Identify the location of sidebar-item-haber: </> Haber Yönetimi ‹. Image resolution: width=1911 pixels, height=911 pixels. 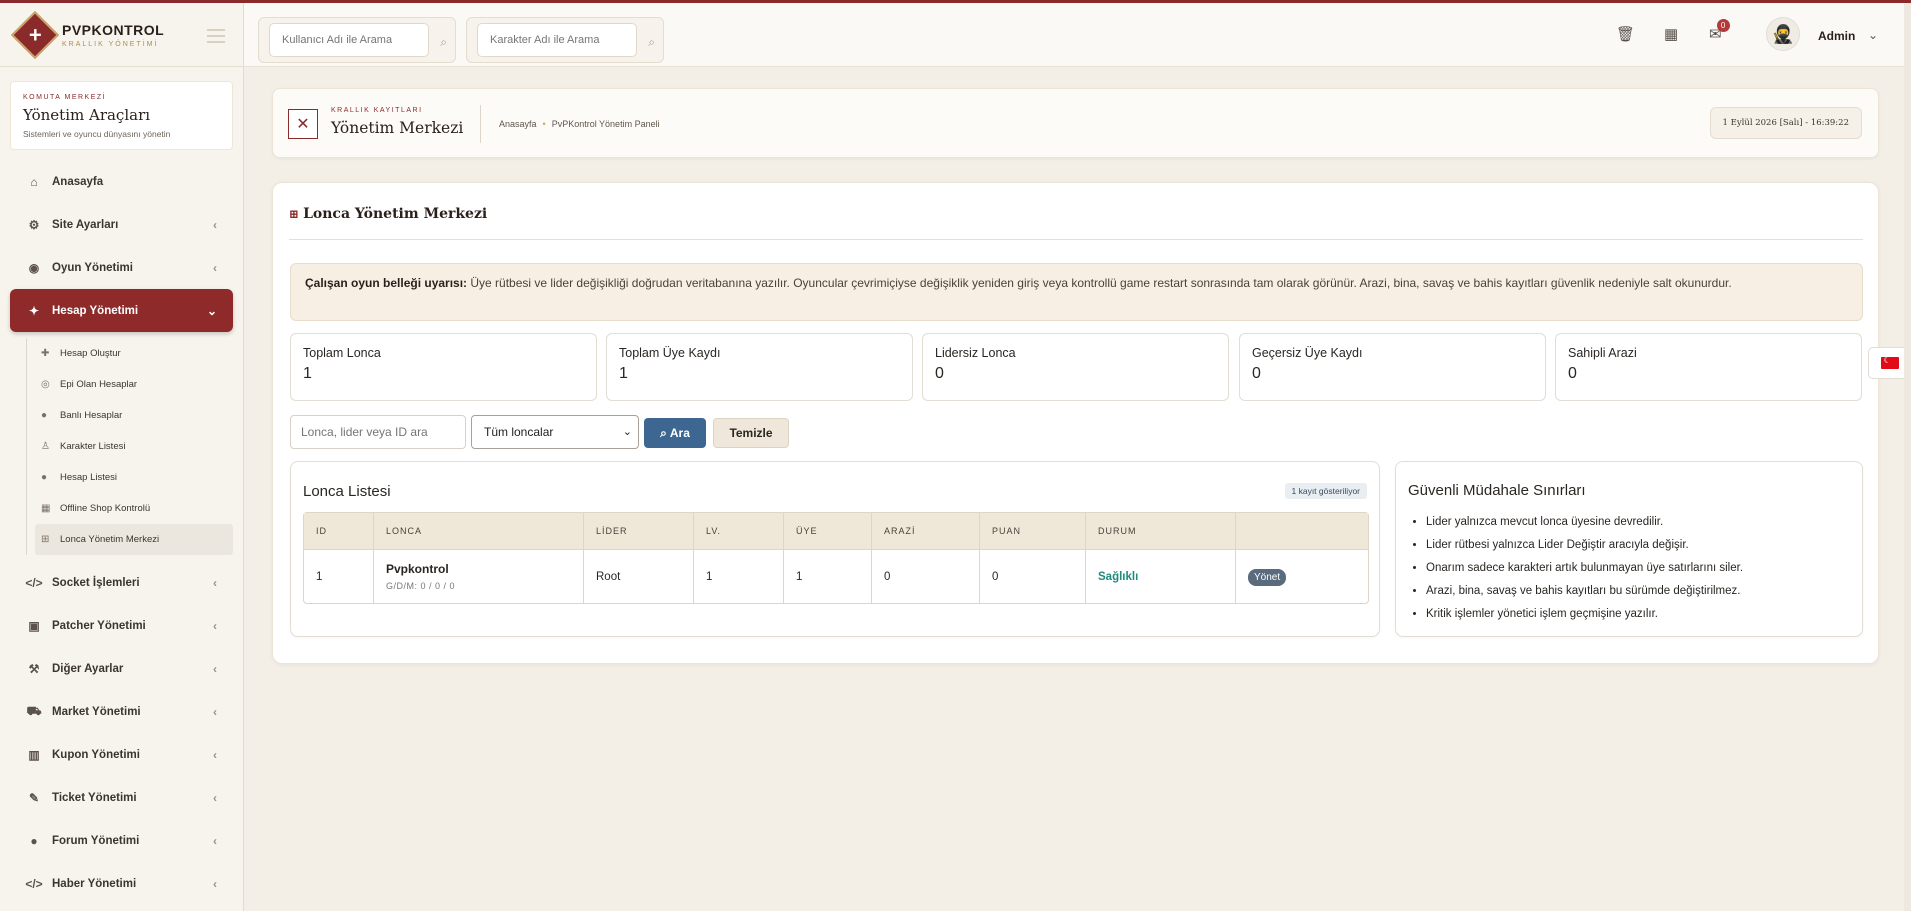
(121, 883).